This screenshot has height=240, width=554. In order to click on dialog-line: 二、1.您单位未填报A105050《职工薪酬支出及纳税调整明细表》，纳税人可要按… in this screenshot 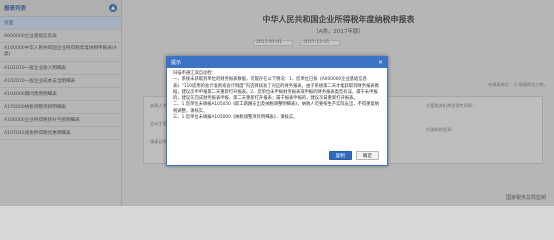, I will do `click(276, 108)`.